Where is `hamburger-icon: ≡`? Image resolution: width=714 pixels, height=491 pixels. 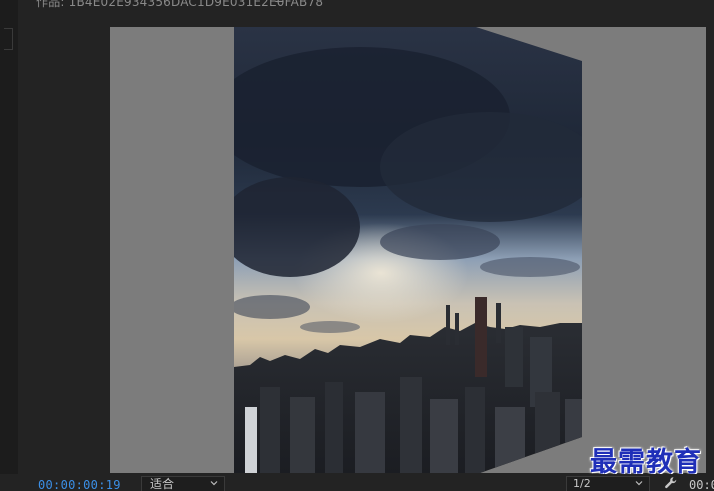 hamburger-icon: ≡ is located at coordinates (279, 3).